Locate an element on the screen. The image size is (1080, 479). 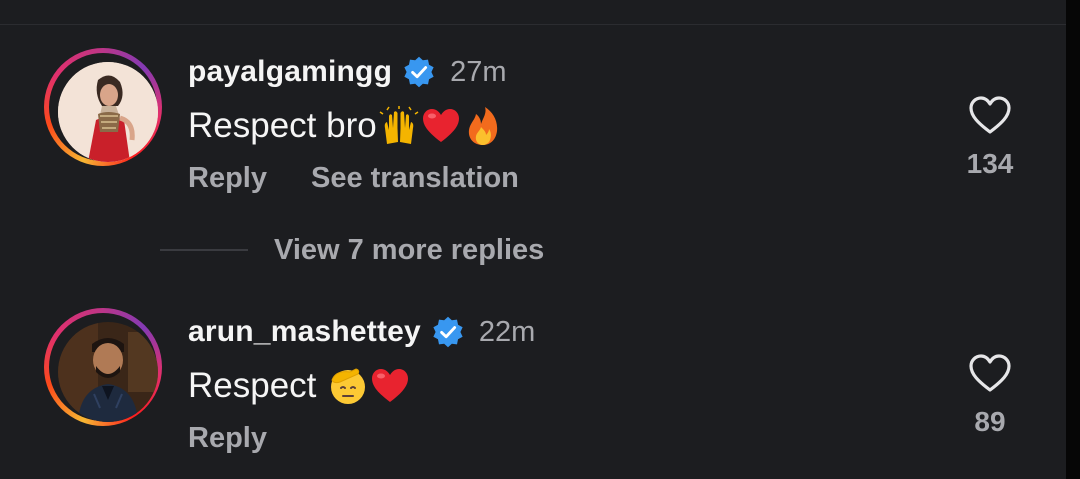
view-more-replies-button: View 7 more replies is located at coordinates (409, 250).